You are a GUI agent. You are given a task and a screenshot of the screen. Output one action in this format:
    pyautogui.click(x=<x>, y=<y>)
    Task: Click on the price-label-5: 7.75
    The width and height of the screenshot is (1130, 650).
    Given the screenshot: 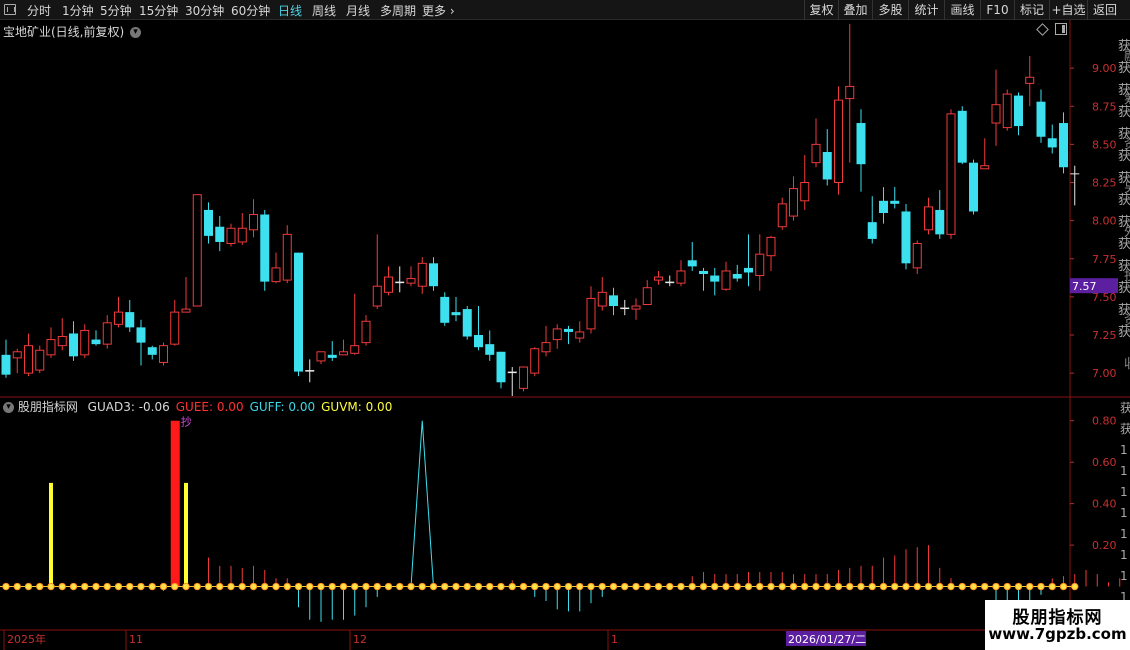 What is the action you would take?
    pyautogui.click(x=1104, y=259)
    